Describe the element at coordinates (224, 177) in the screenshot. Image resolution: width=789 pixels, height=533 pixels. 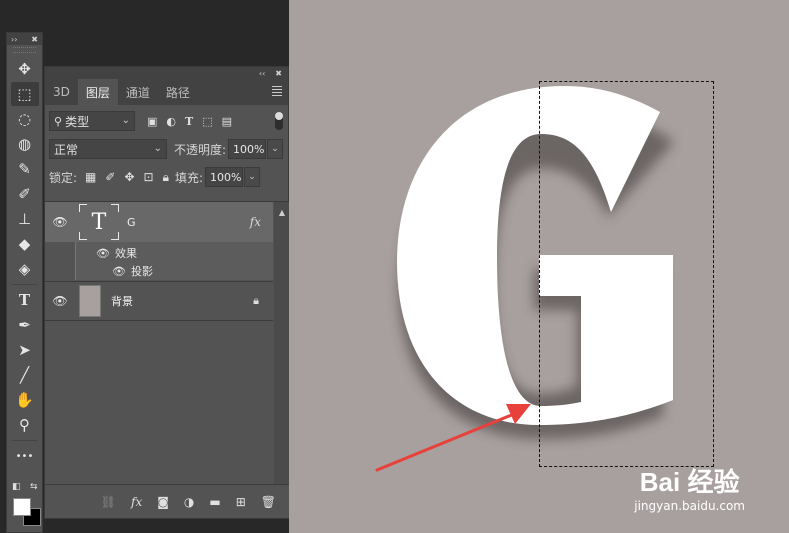
I see `fill-input: 100%` at that location.